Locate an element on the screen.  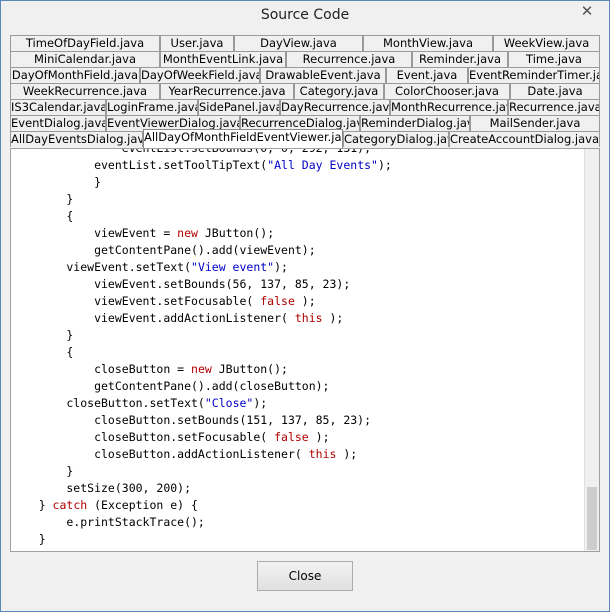
tab-file: CategoryDialog.java is located at coordinates (396, 139).